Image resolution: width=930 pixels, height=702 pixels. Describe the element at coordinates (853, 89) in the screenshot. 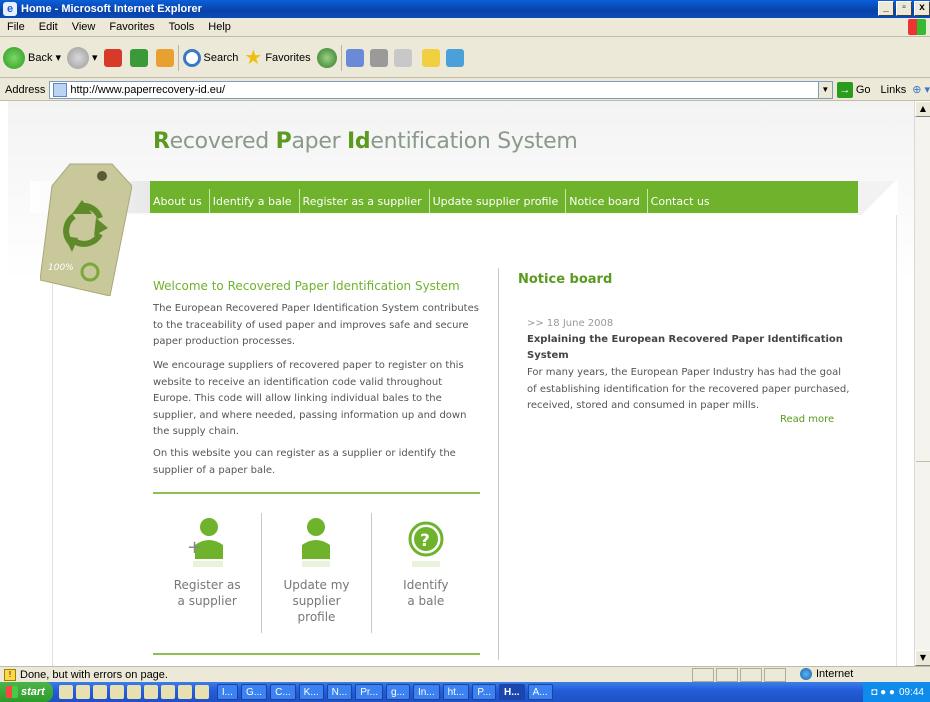

I see `go-button: → Go` at that location.